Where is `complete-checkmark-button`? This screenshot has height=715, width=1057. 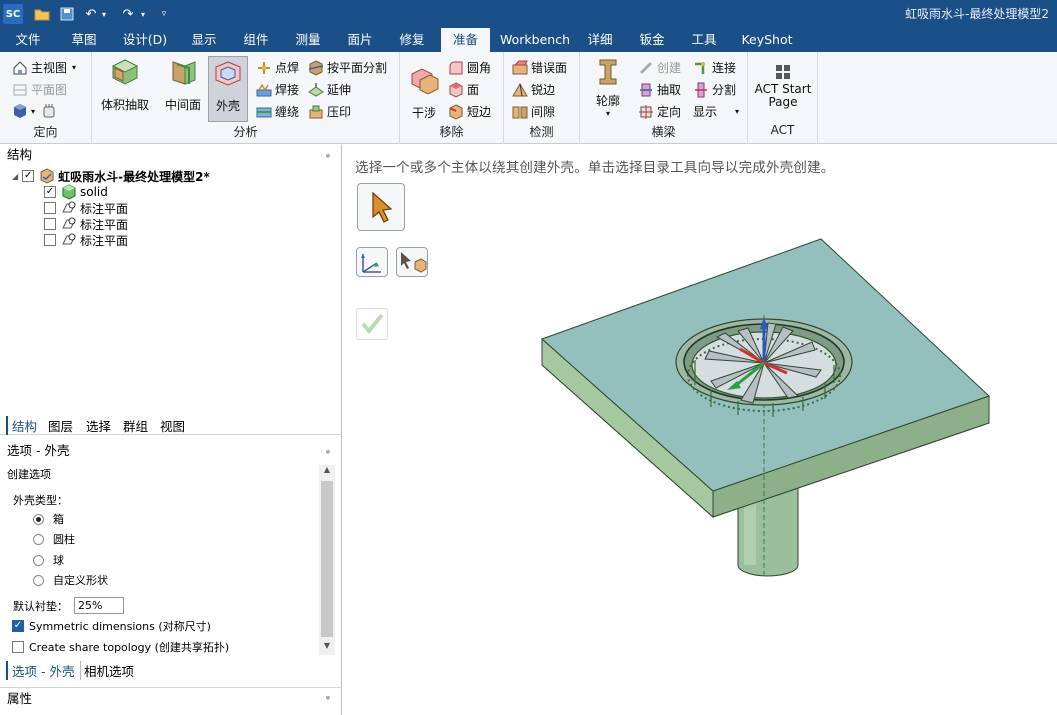
complete-checkmark-button is located at coordinates (372, 324).